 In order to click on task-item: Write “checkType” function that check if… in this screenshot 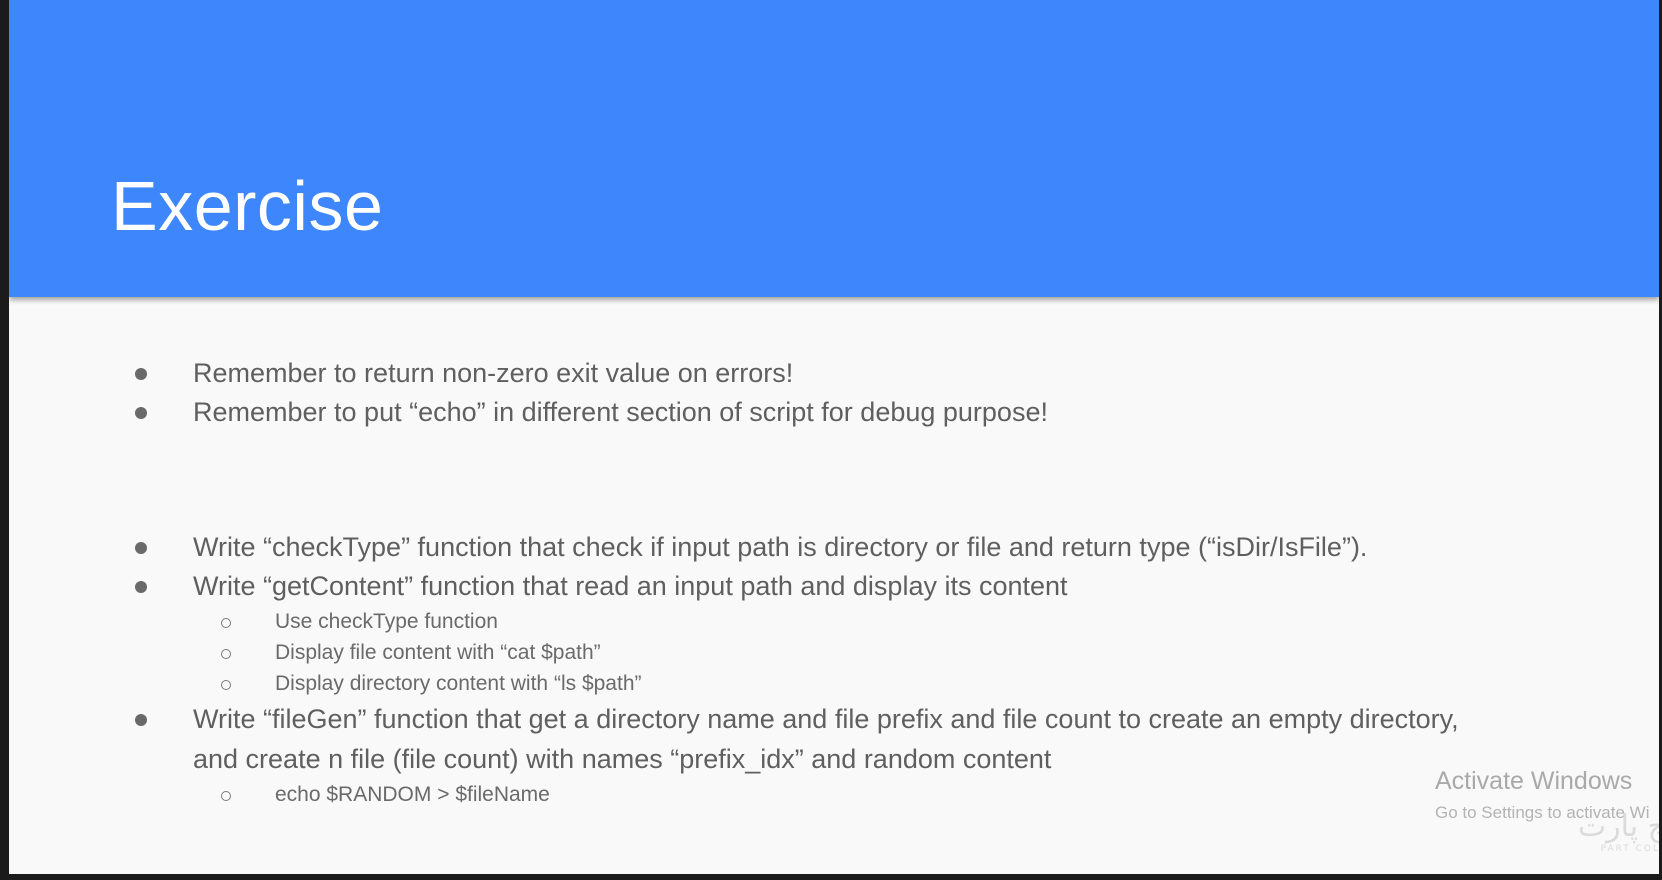, I will do `click(780, 547)`.